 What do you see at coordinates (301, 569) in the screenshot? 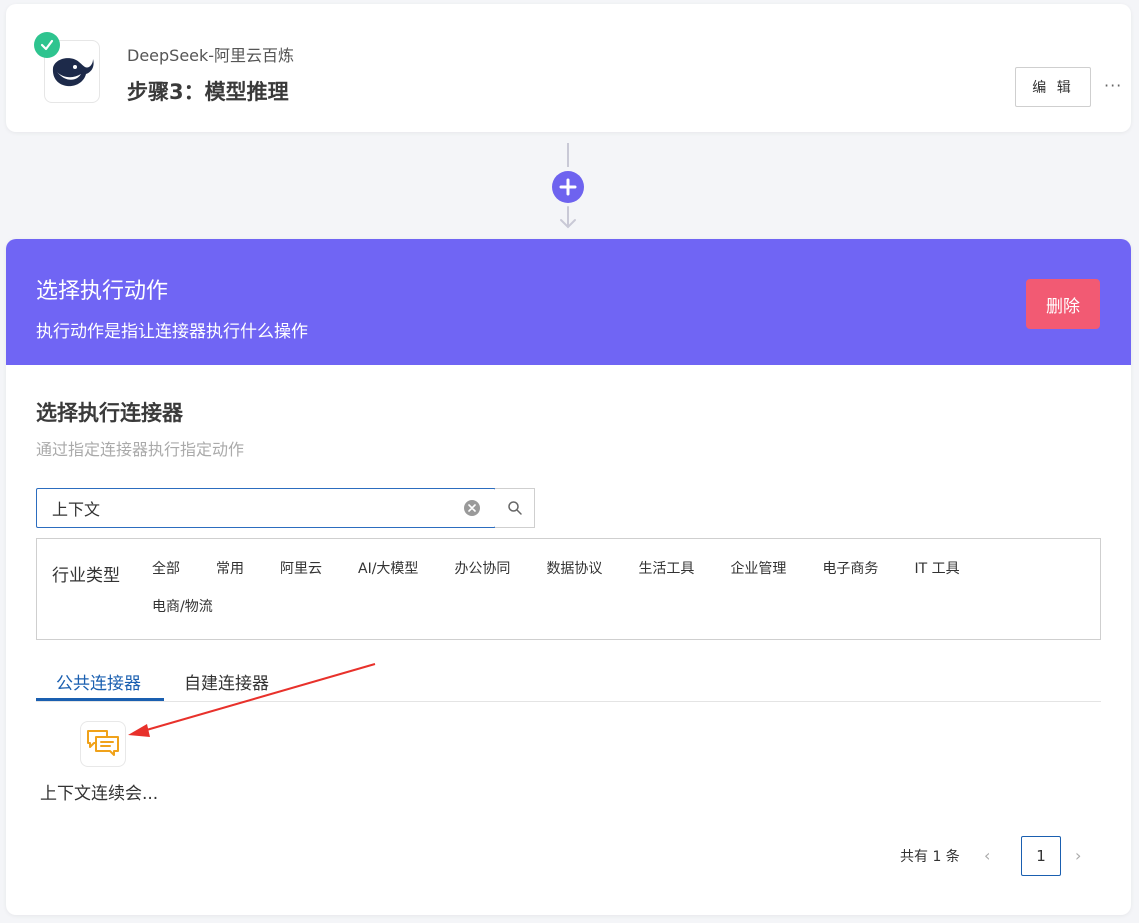
I see `industry-option: 阿里云` at bounding box center [301, 569].